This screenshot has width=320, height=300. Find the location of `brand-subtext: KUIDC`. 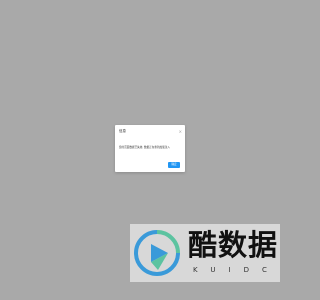

brand-subtext: KUIDC is located at coordinates (236, 270).